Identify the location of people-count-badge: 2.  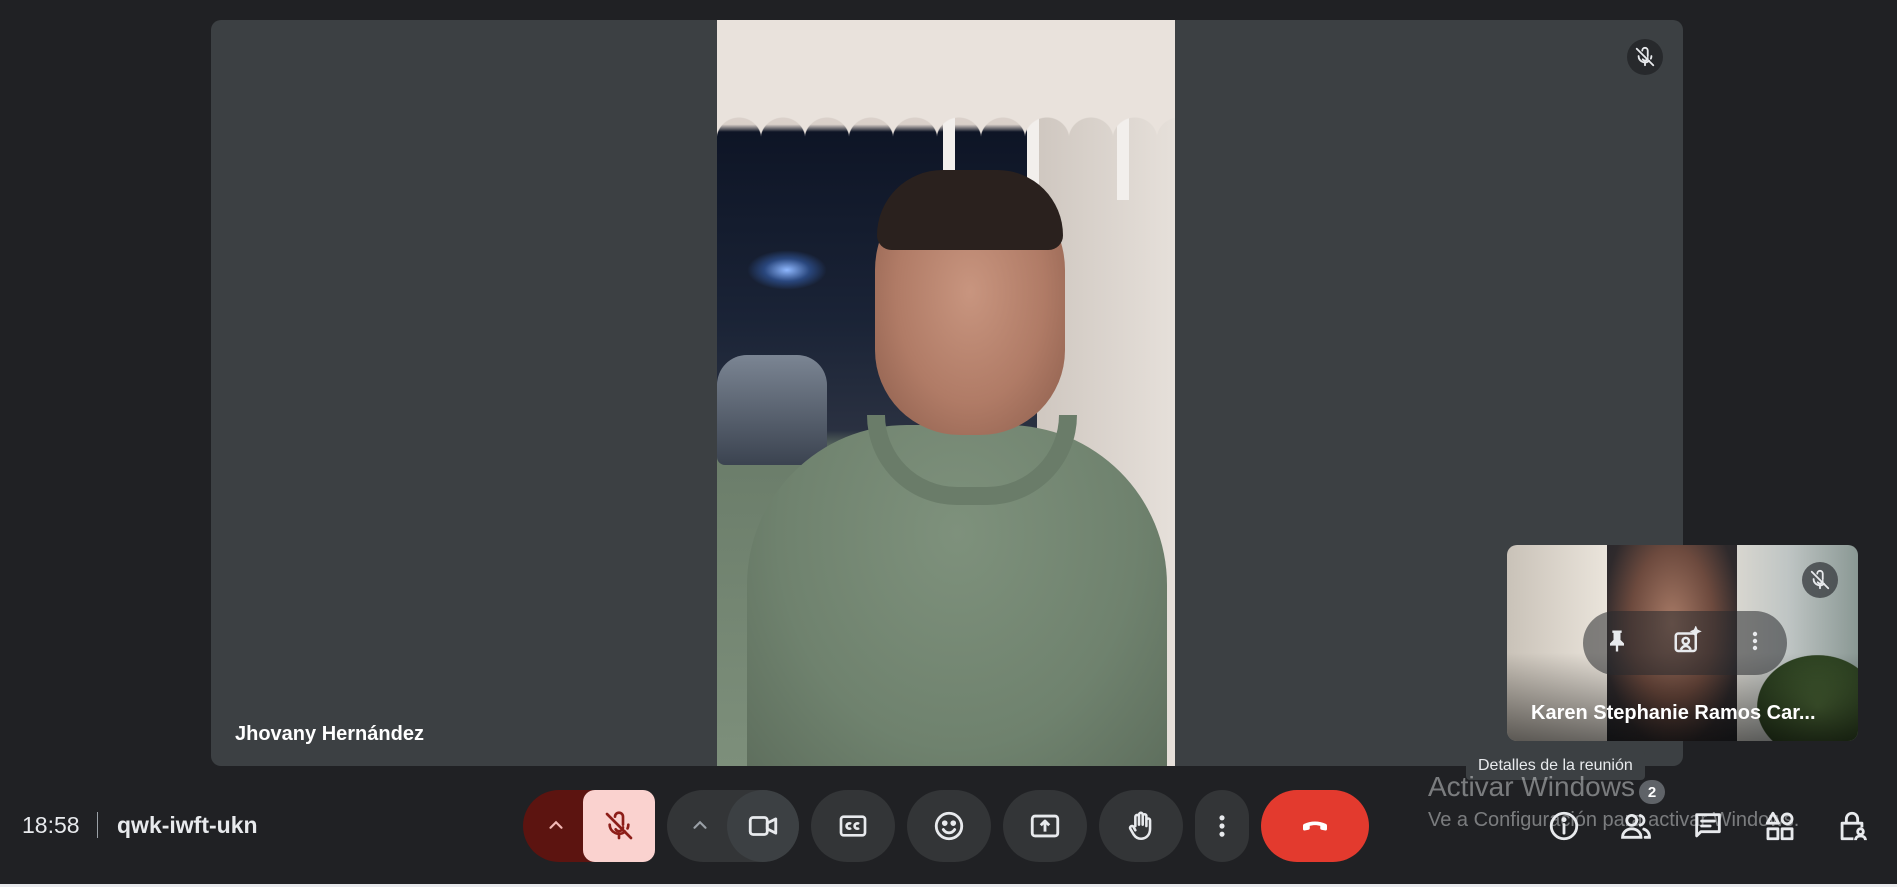
(1652, 792).